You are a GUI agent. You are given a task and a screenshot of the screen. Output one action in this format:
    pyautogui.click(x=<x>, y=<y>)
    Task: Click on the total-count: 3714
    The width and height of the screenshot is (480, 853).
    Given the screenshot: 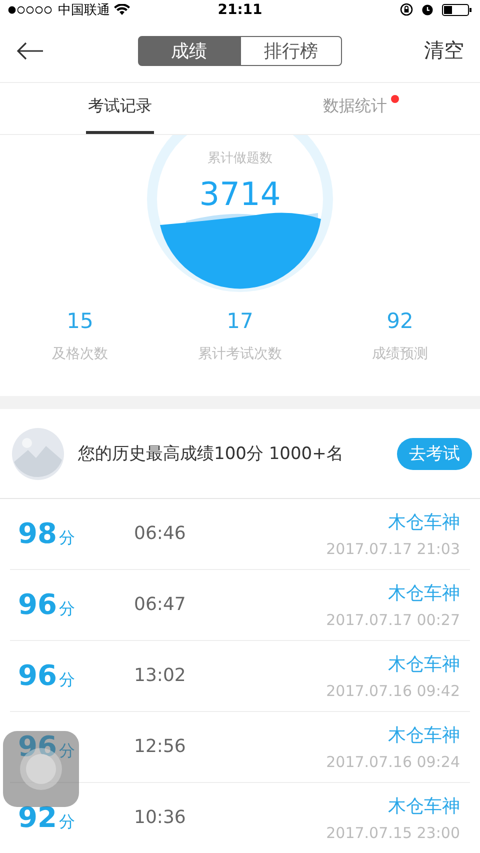 What is the action you would take?
    pyautogui.click(x=240, y=193)
    